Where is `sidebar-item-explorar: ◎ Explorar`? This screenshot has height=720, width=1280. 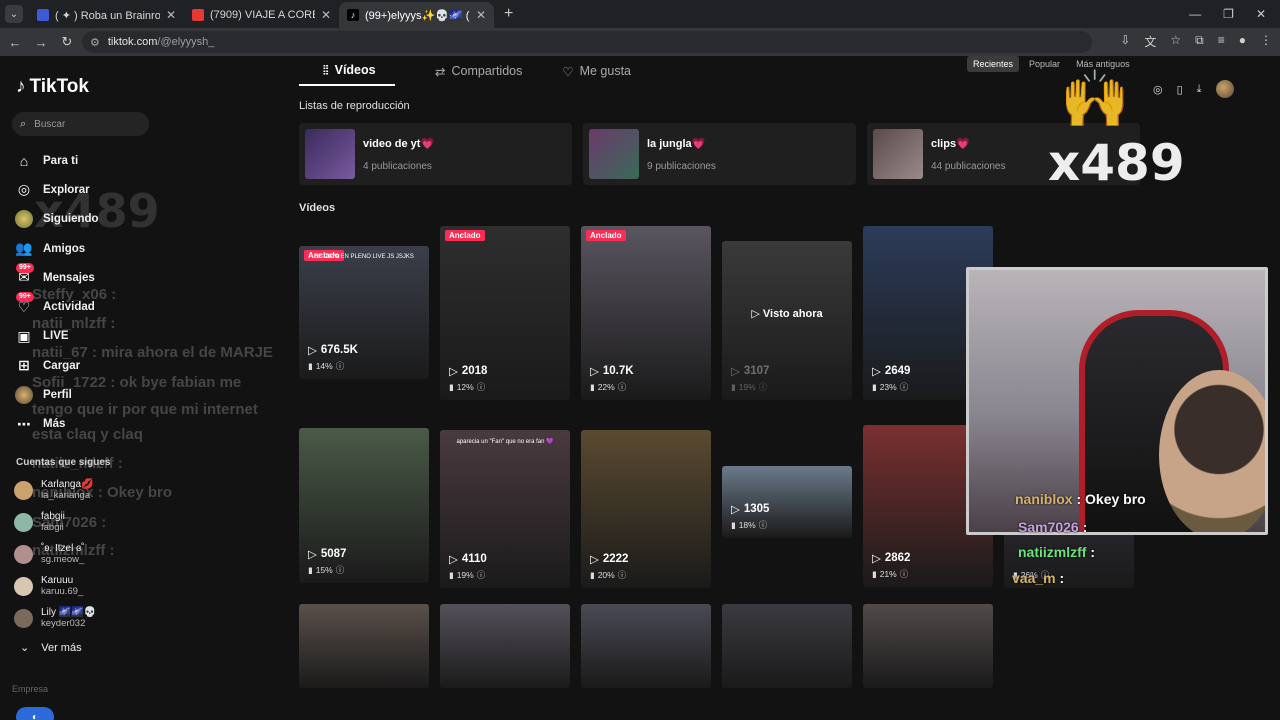 sidebar-item-explorar: ◎ Explorar is located at coordinates (56, 189).